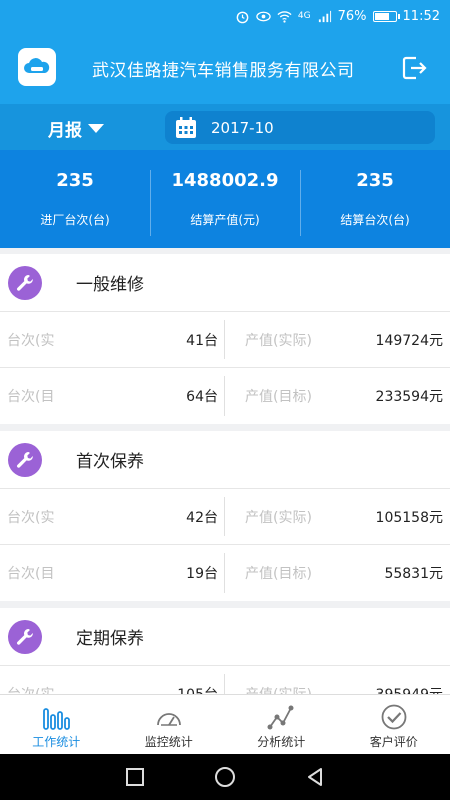  What do you see at coordinates (225, 180) in the screenshot?
I see `summary-value: 1488002.9` at bounding box center [225, 180].